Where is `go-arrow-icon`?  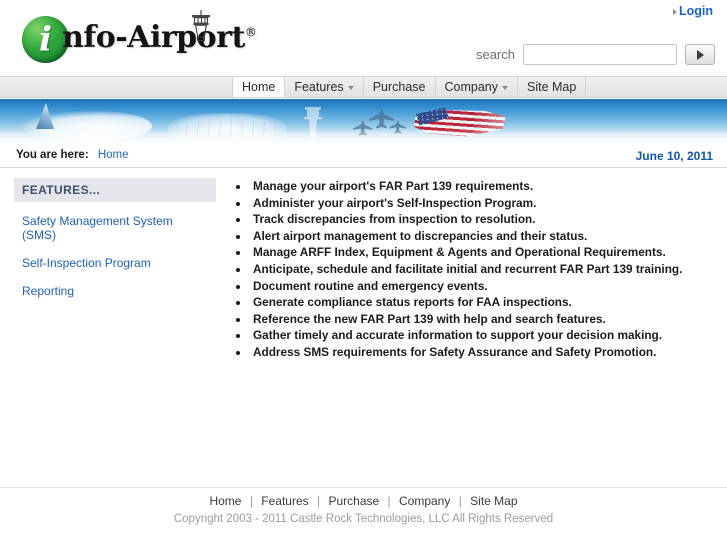 go-arrow-icon is located at coordinates (700, 54).